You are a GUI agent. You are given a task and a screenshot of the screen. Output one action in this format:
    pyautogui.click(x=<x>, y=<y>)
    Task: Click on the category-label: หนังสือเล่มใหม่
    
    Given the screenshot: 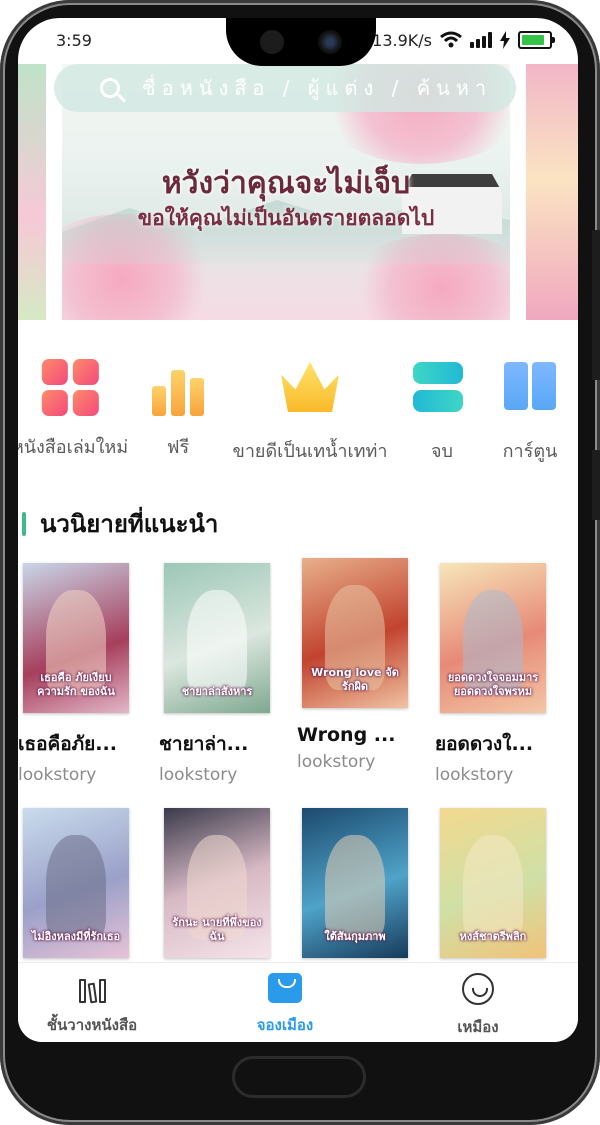 What is the action you would take?
    pyautogui.click(x=73, y=447)
    